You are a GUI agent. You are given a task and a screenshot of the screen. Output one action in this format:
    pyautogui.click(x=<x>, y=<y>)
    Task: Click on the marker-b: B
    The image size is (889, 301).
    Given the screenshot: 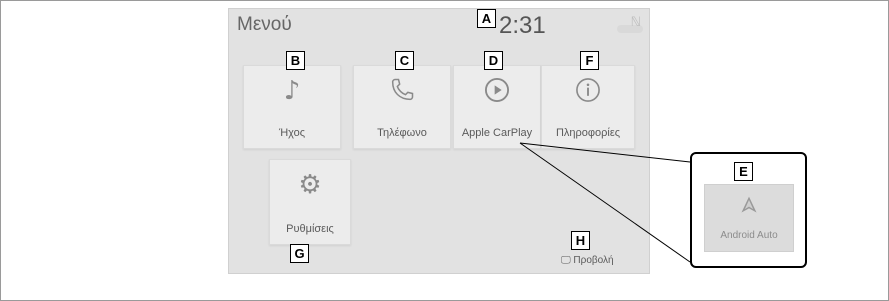 What is the action you would take?
    pyautogui.click(x=295, y=60)
    